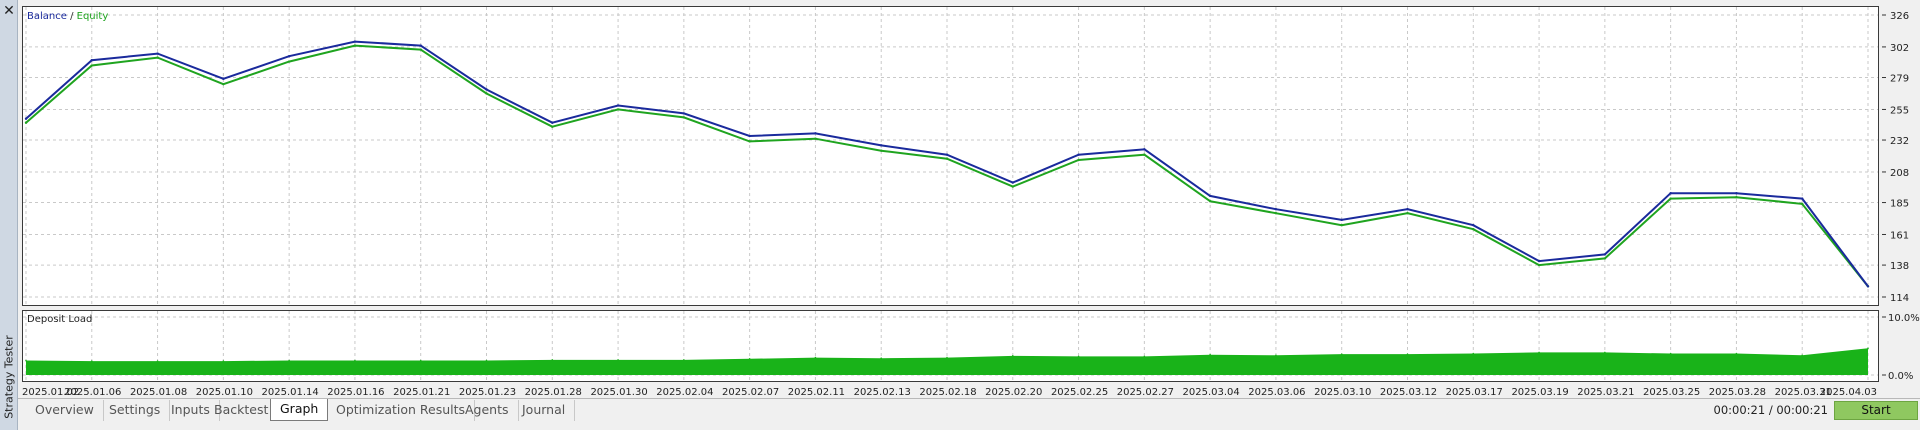 This screenshot has width=1920, height=430. I want to click on y-tick-label: 161, so click(1899, 235).